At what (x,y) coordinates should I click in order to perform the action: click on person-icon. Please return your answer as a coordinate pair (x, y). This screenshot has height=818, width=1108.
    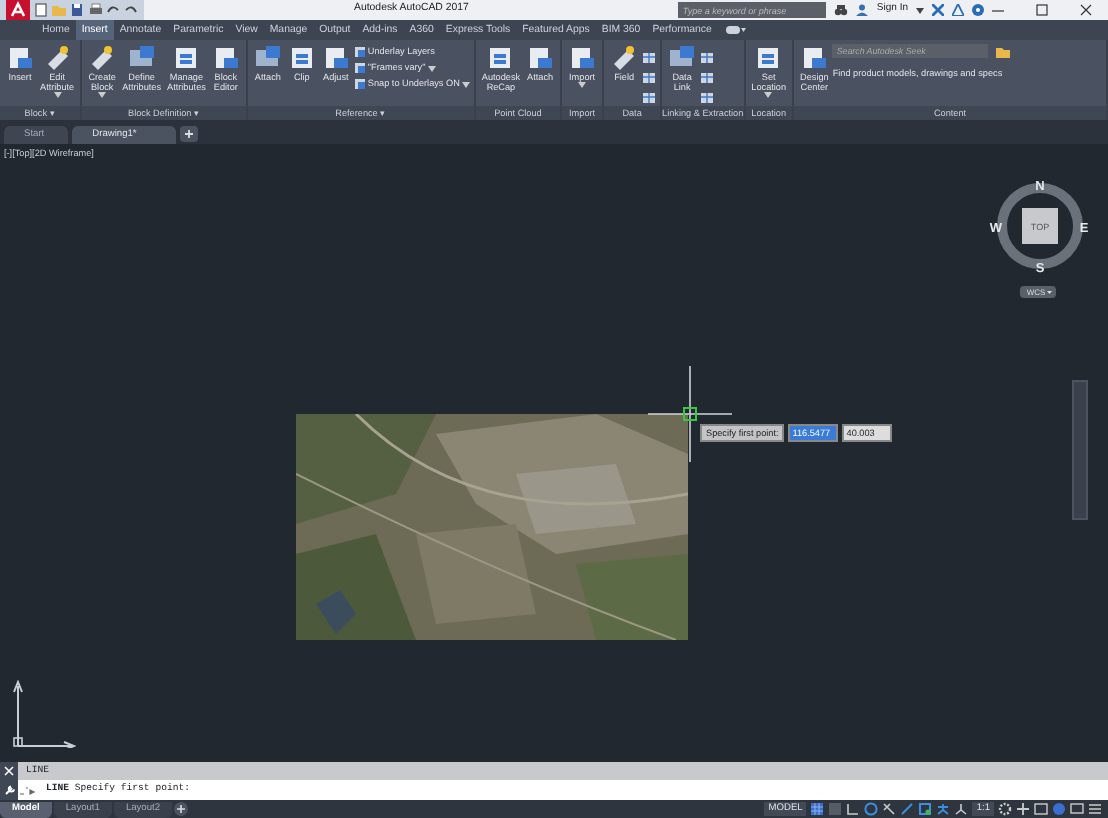
    Looking at the image, I should click on (943, 809).